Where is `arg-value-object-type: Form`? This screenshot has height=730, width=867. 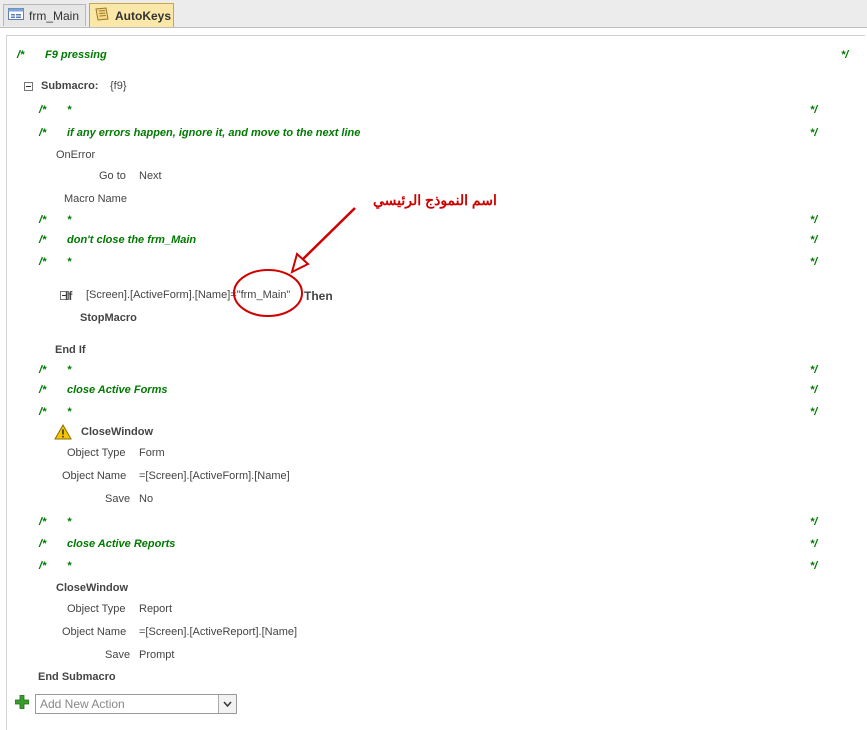 arg-value-object-type: Form is located at coordinates (152, 453).